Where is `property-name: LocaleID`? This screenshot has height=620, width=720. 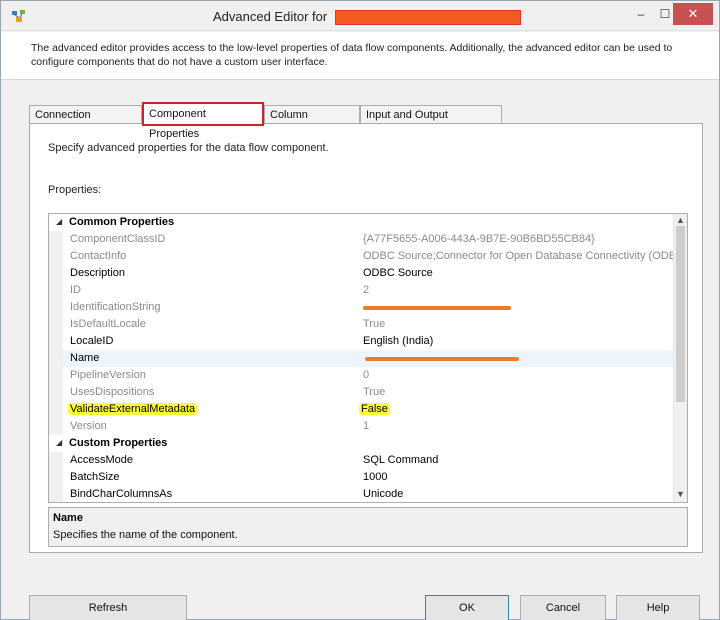
property-name: LocaleID is located at coordinates (92, 341).